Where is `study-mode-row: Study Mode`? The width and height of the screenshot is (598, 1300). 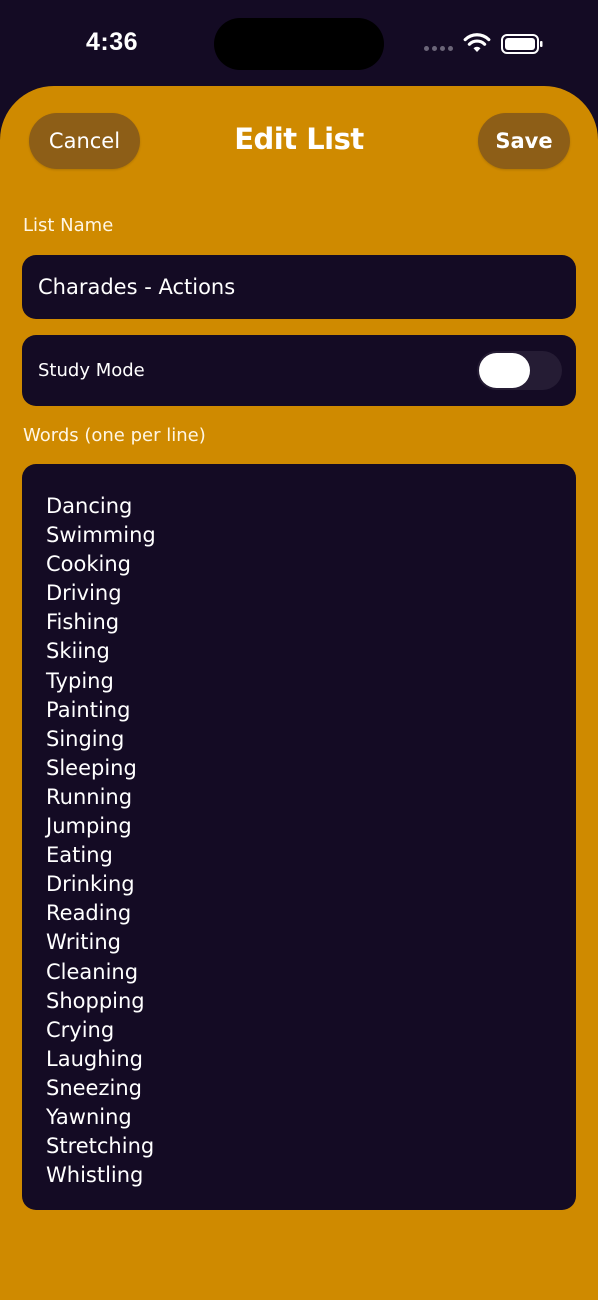 study-mode-row: Study Mode is located at coordinates (299, 370).